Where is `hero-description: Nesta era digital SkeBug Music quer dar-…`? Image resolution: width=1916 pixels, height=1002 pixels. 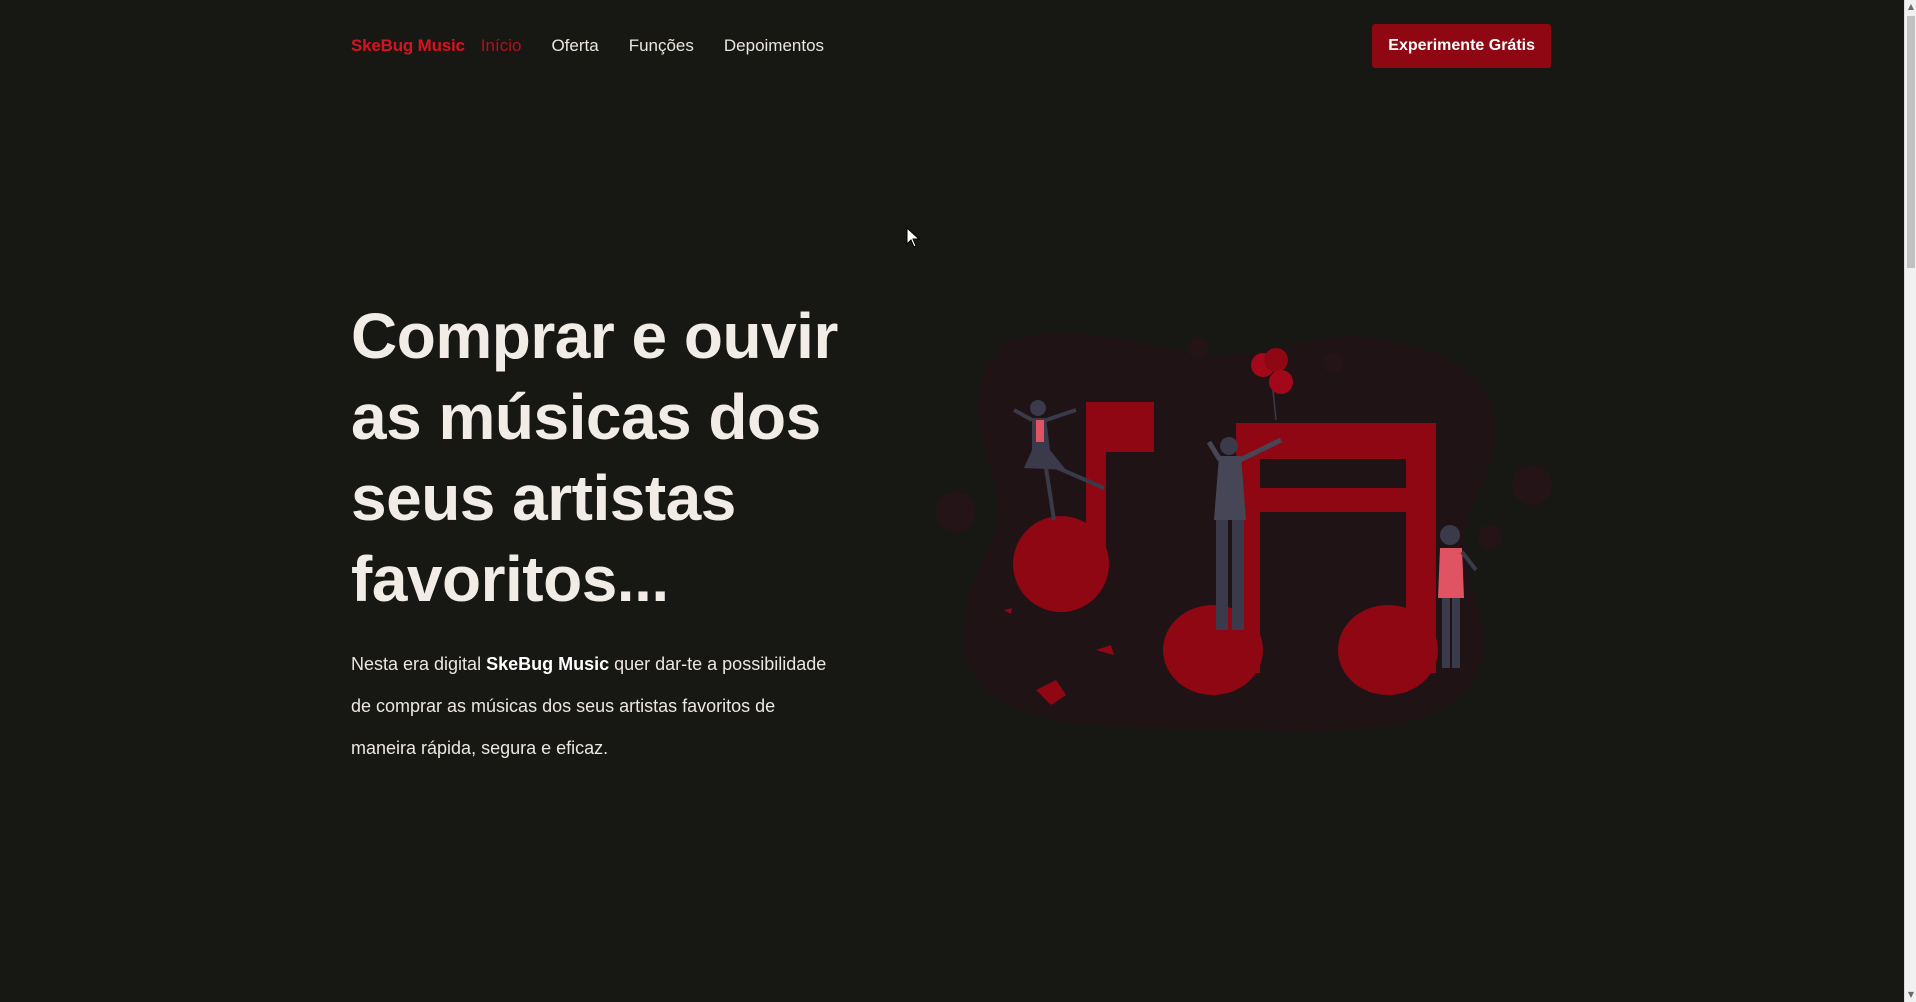 hero-description: Nesta era digital SkeBug Music quer dar-… is located at coordinates (591, 706).